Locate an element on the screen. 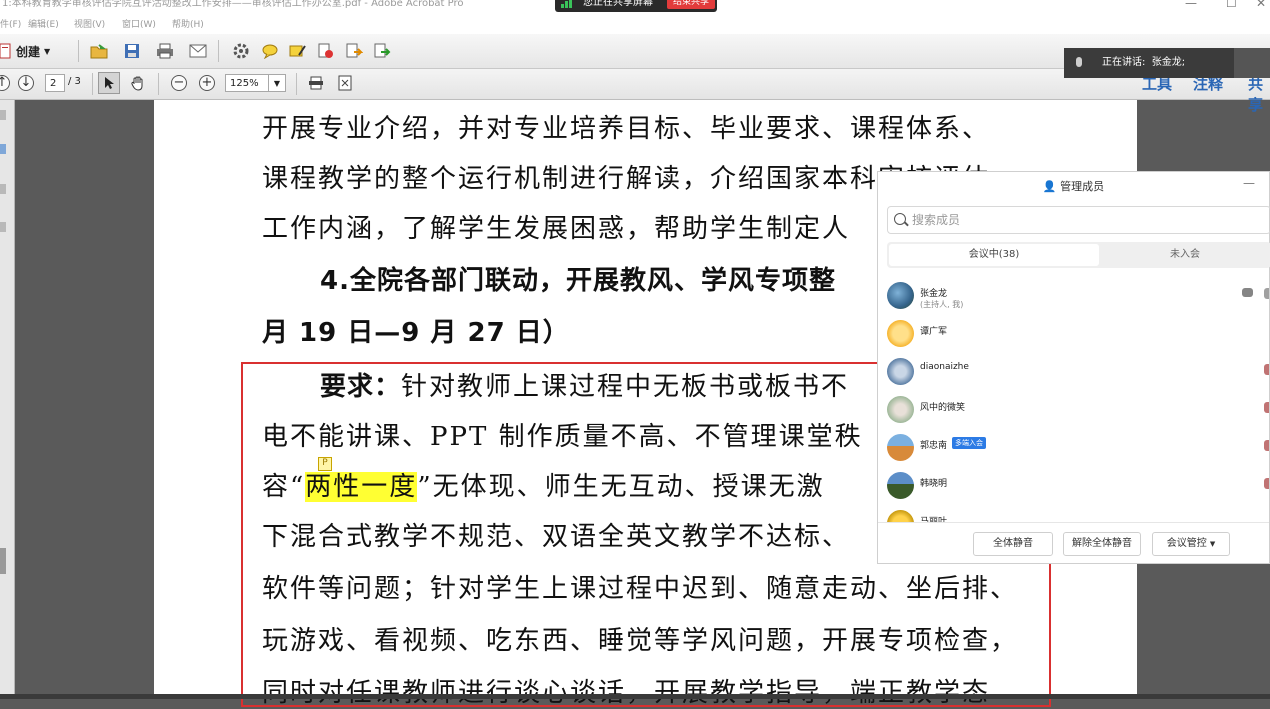 The width and height of the screenshot is (1270, 709). member-row: 谭广军 is located at coordinates (1073, 335).